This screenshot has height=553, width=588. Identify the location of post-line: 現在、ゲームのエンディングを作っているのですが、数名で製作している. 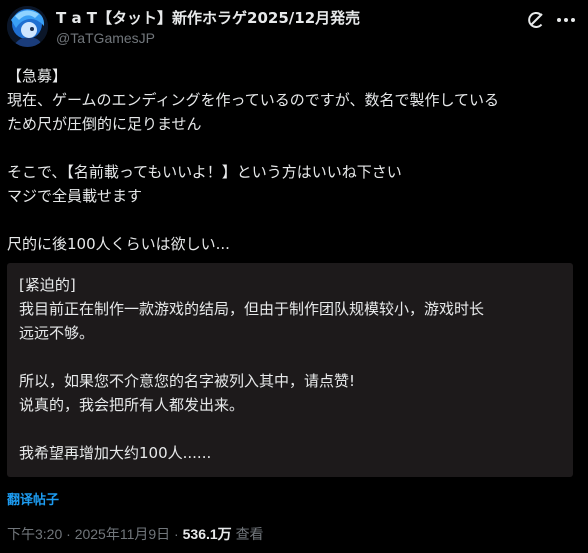
(253, 100).